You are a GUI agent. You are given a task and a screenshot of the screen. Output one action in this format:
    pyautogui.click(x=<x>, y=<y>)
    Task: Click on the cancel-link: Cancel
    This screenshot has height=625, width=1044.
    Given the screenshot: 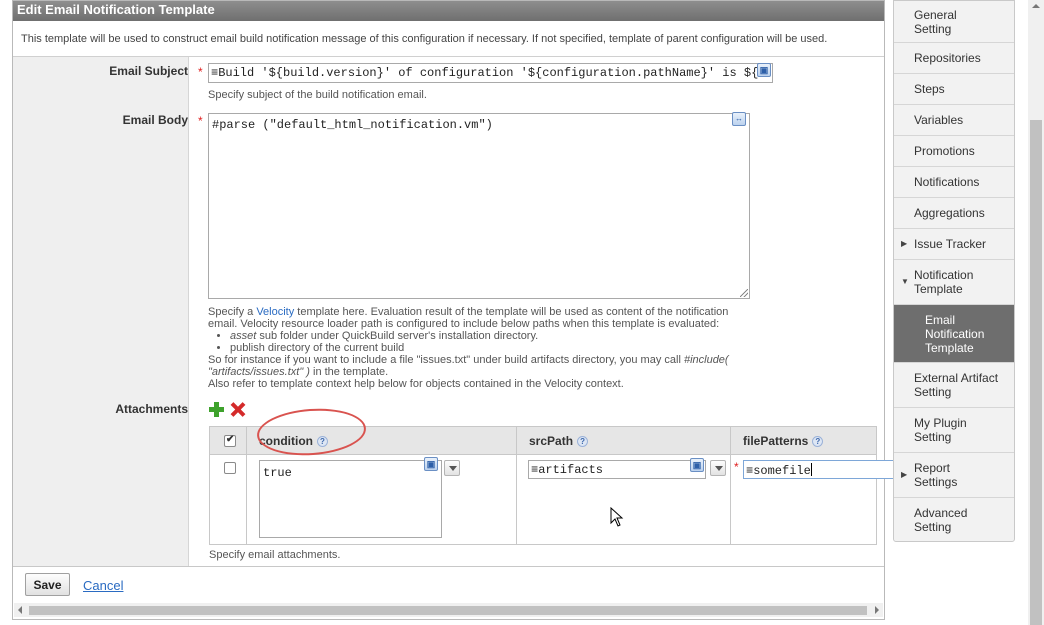 What is the action you would take?
    pyautogui.click(x=103, y=585)
    